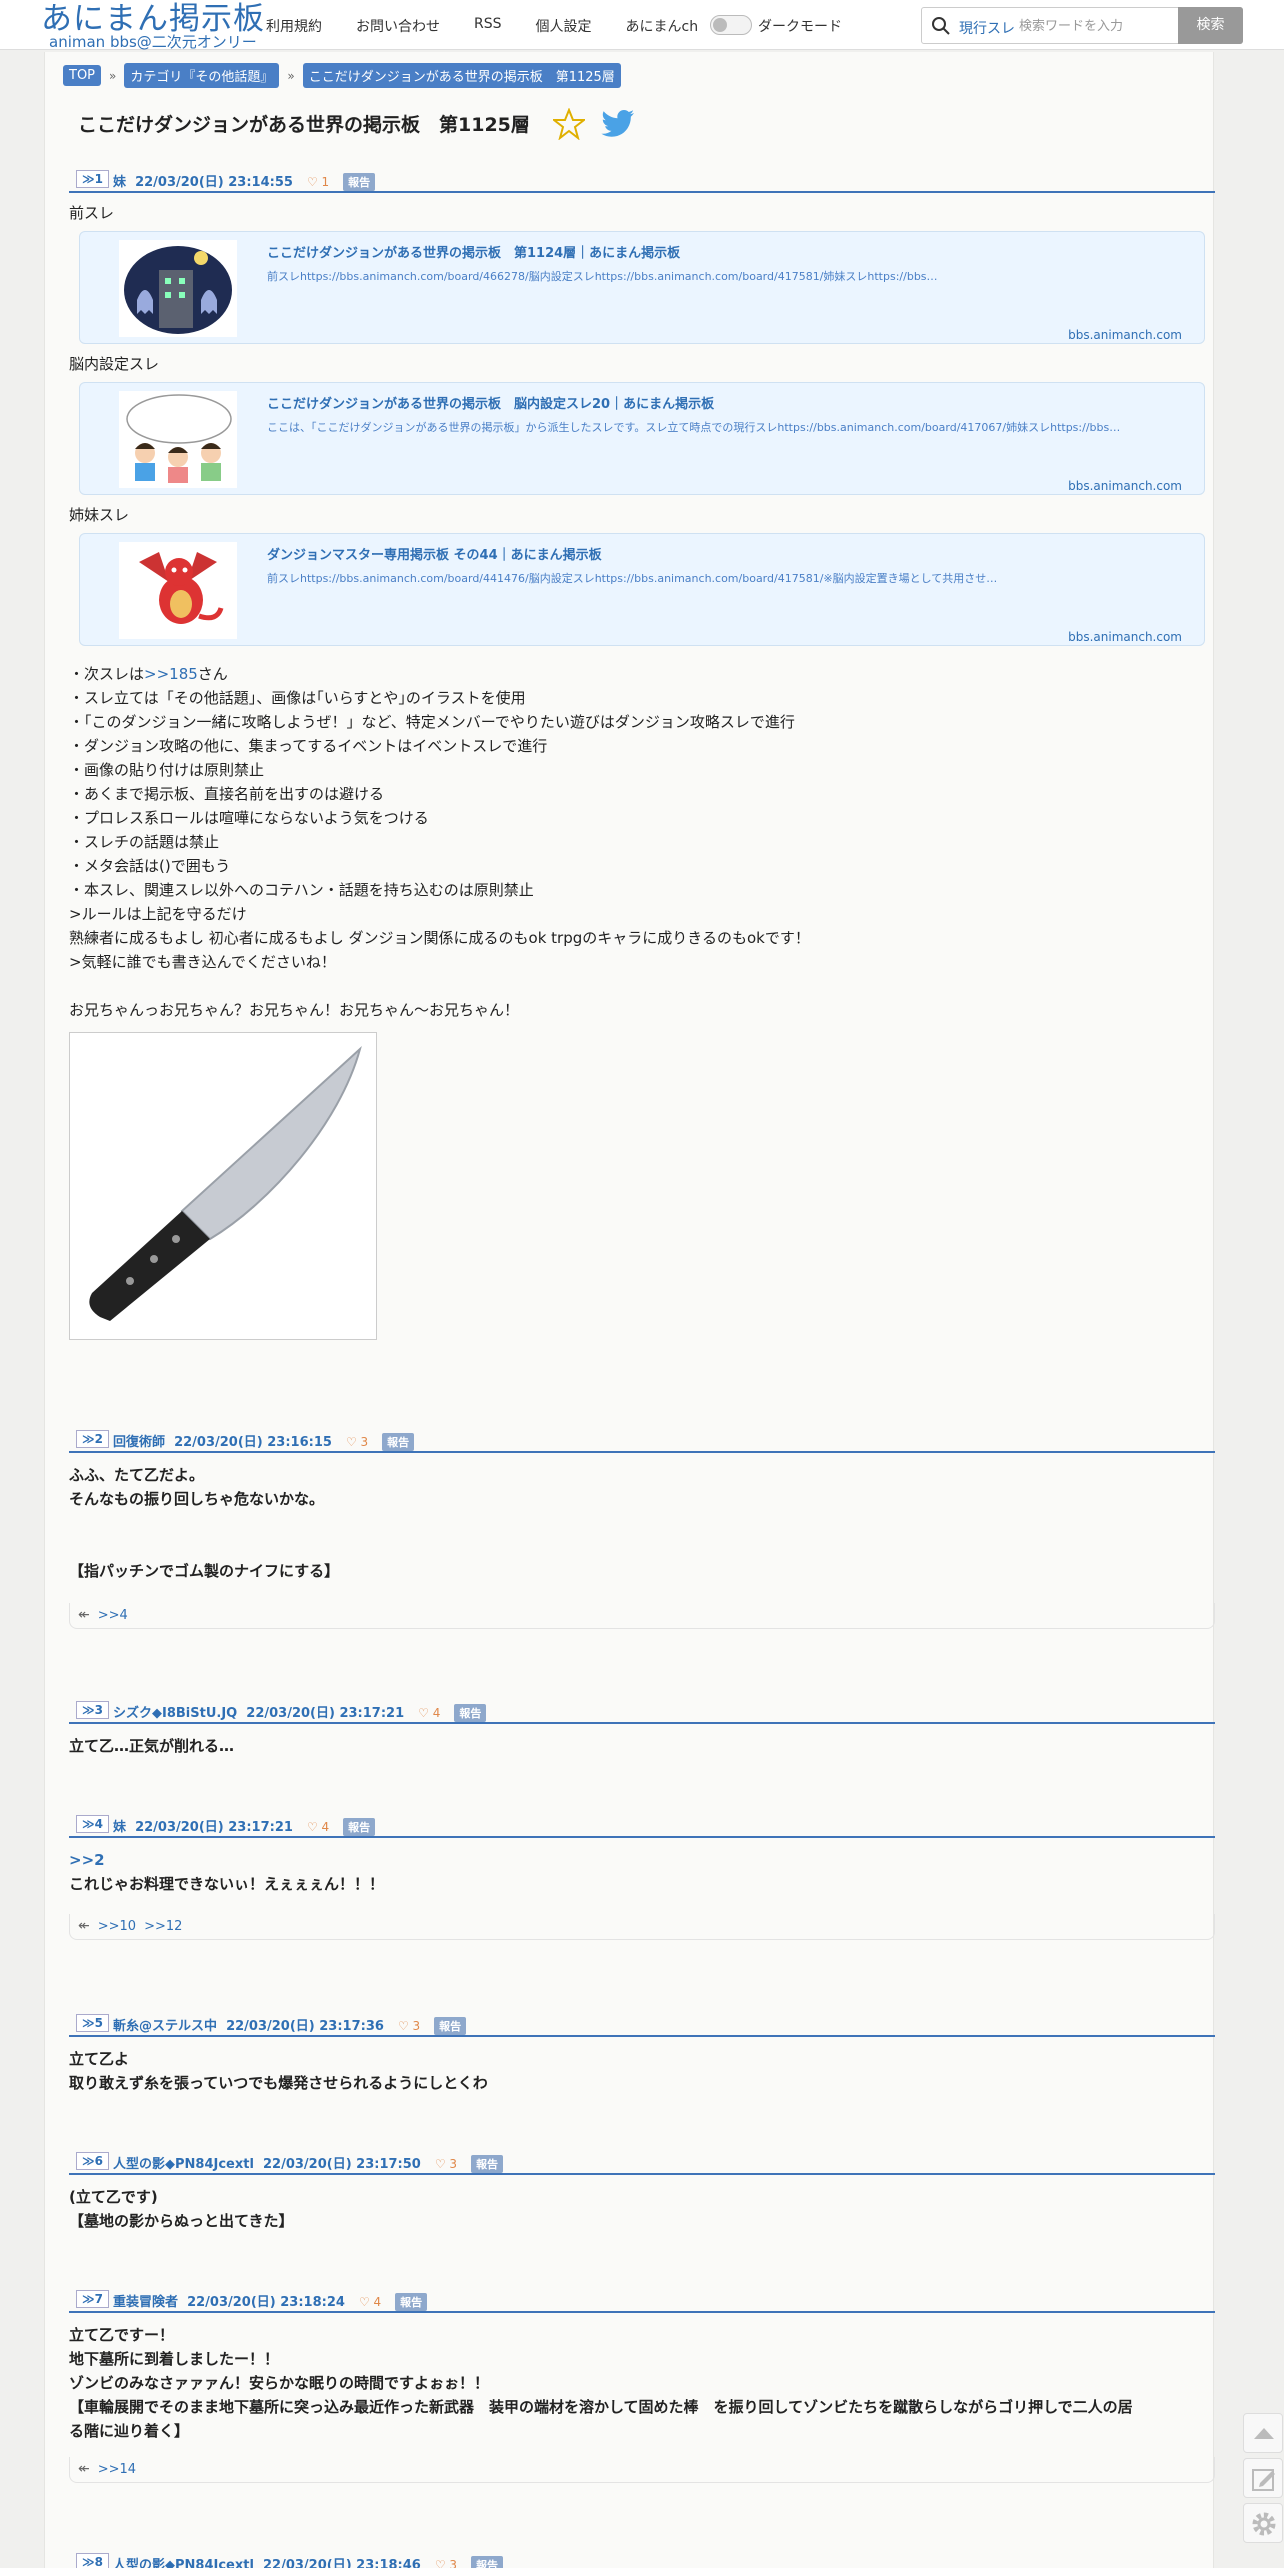  I want to click on link-card-title: ここだけダンジョンがある世界の掲示板 脳内設定スレ20｜あにまん掲示板, so click(490, 405).